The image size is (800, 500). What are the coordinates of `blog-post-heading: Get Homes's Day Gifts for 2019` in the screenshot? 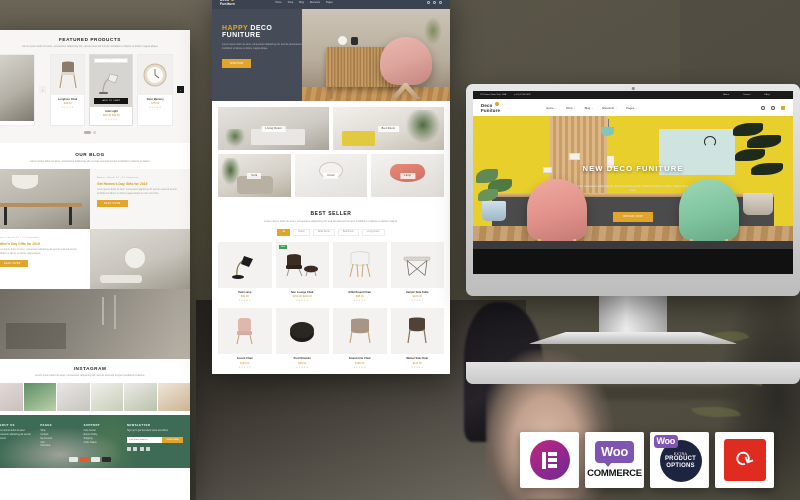 It's located at (140, 184).